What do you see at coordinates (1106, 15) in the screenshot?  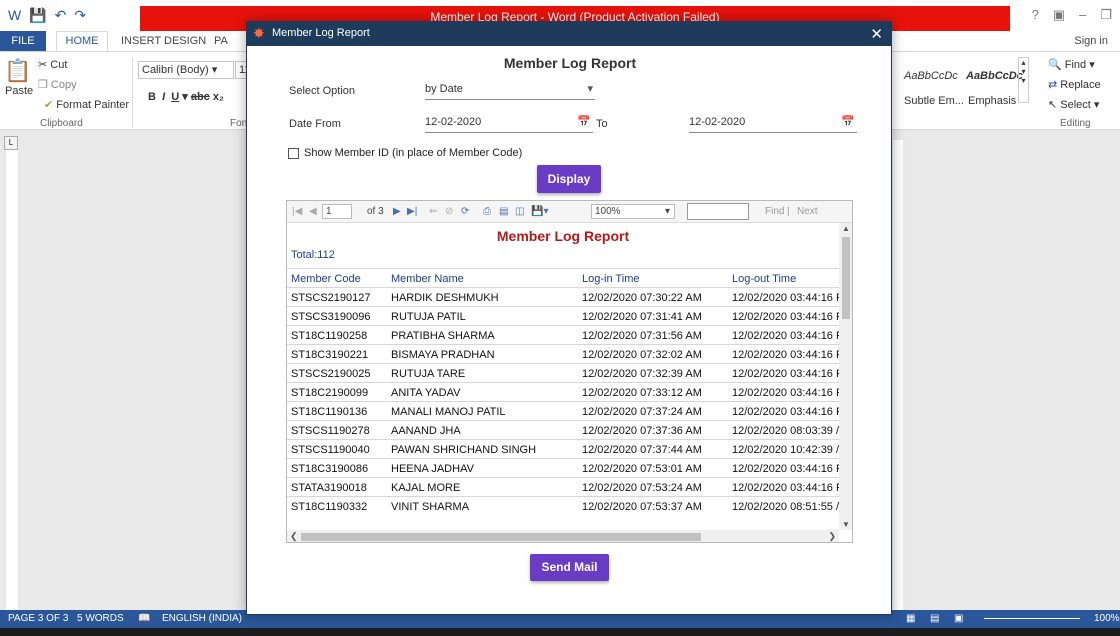 I see `restore-icon: ❐` at bounding box center [1106, 15].